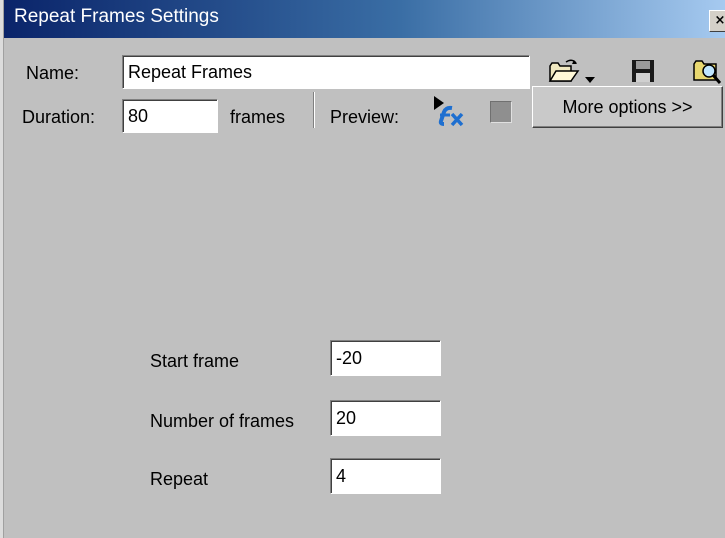 The image size is (725, 538). What do you see at coordinates (179, 479) in the screenshot?
I see `repeat-label: Repeat` at bounding box center [179, 479].